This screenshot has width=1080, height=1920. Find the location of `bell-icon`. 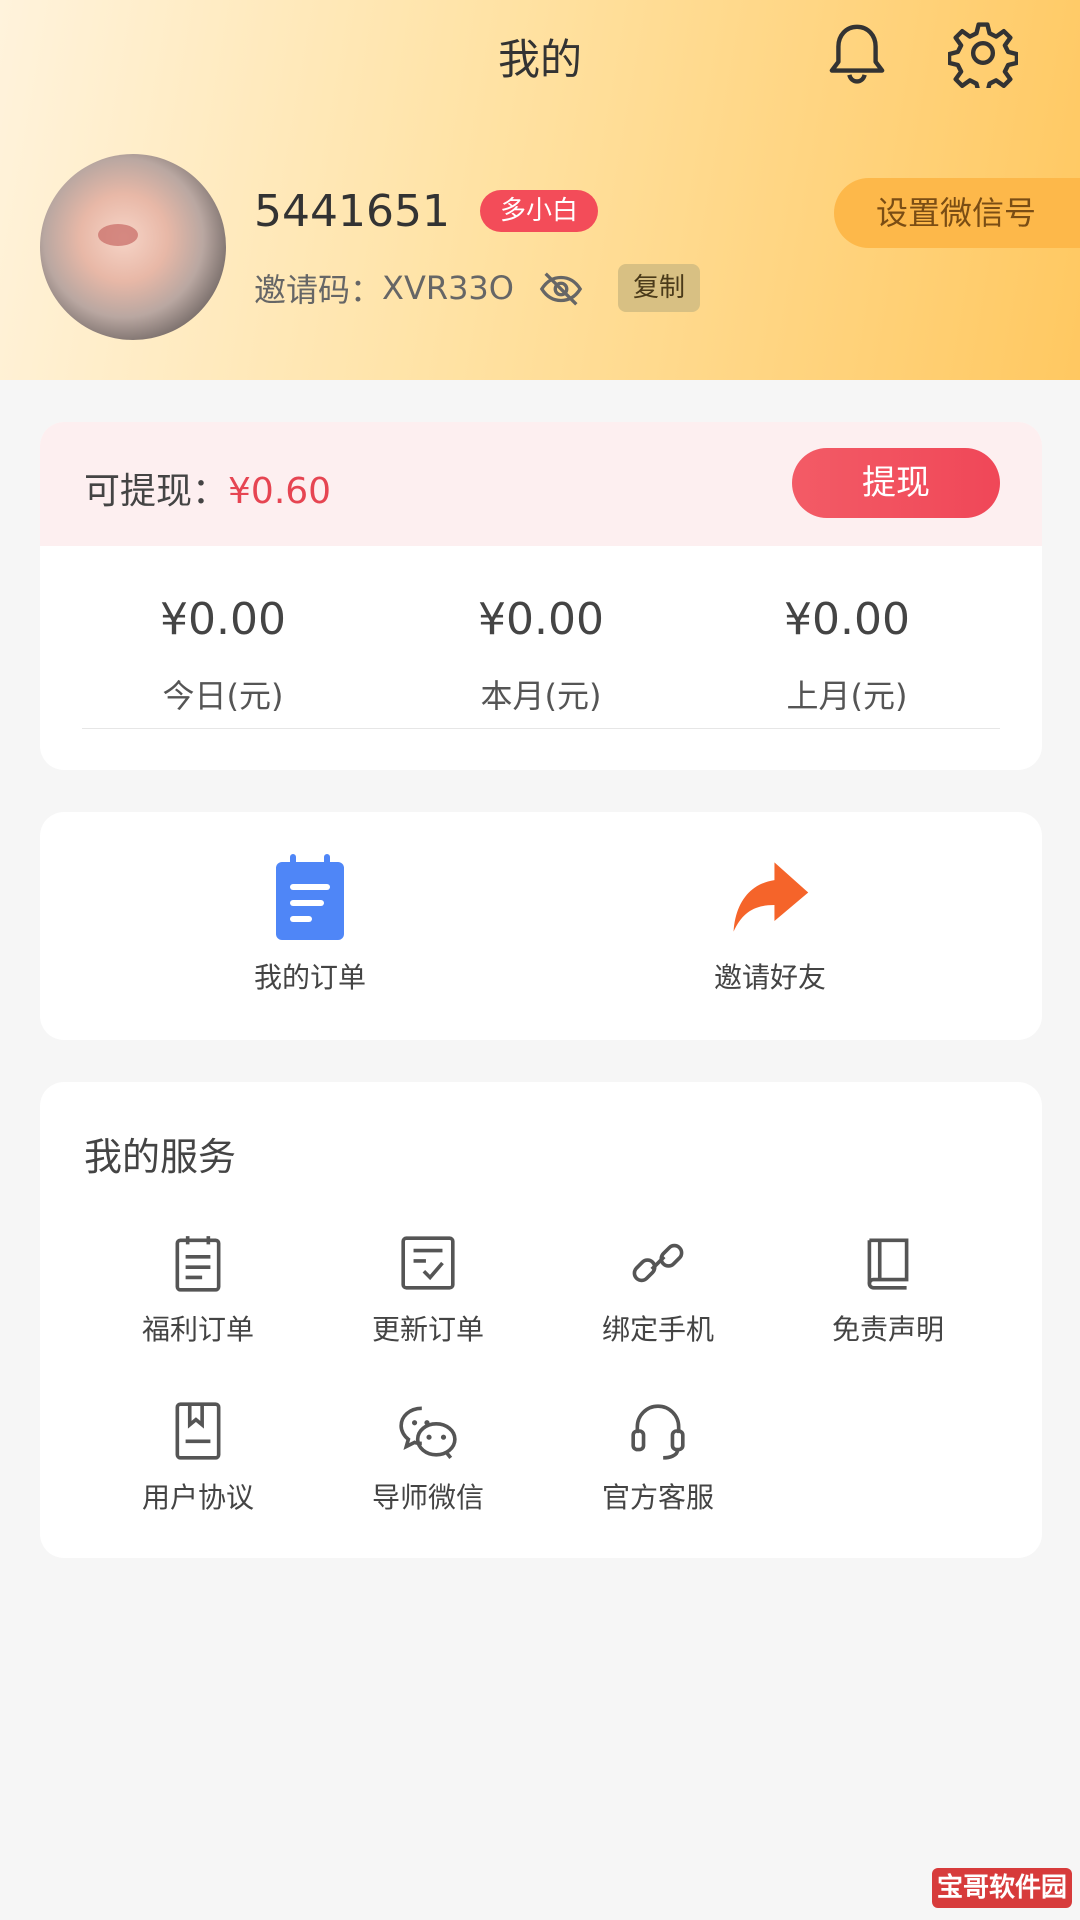

bell-icon is located at coordinates (857, 53).